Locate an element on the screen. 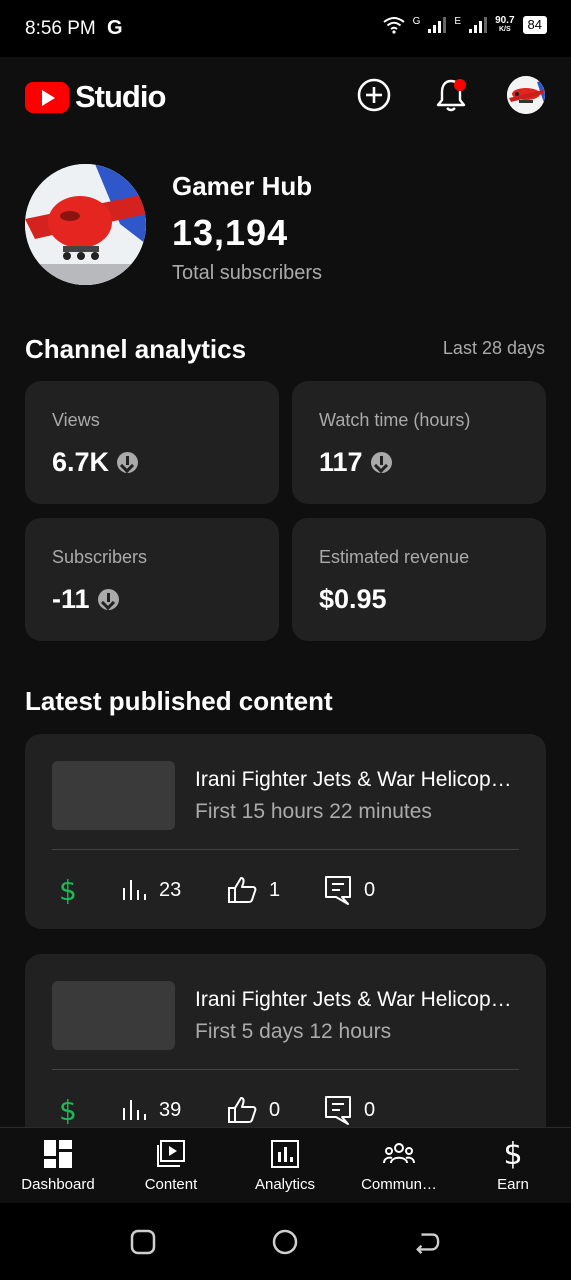  create-button is located at coordinates (374, 95).